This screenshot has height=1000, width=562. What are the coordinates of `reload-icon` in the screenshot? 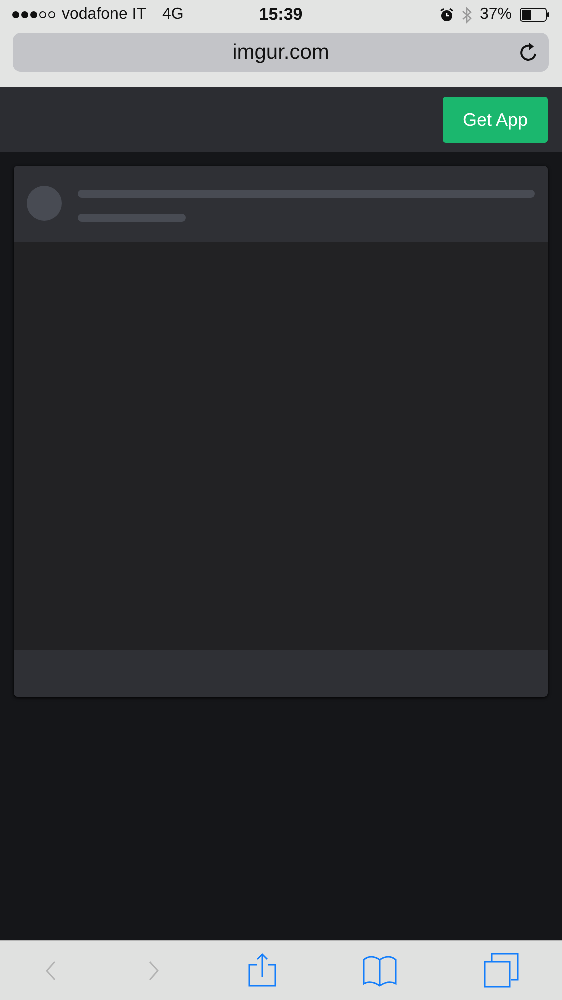 It's located at (529, 52).